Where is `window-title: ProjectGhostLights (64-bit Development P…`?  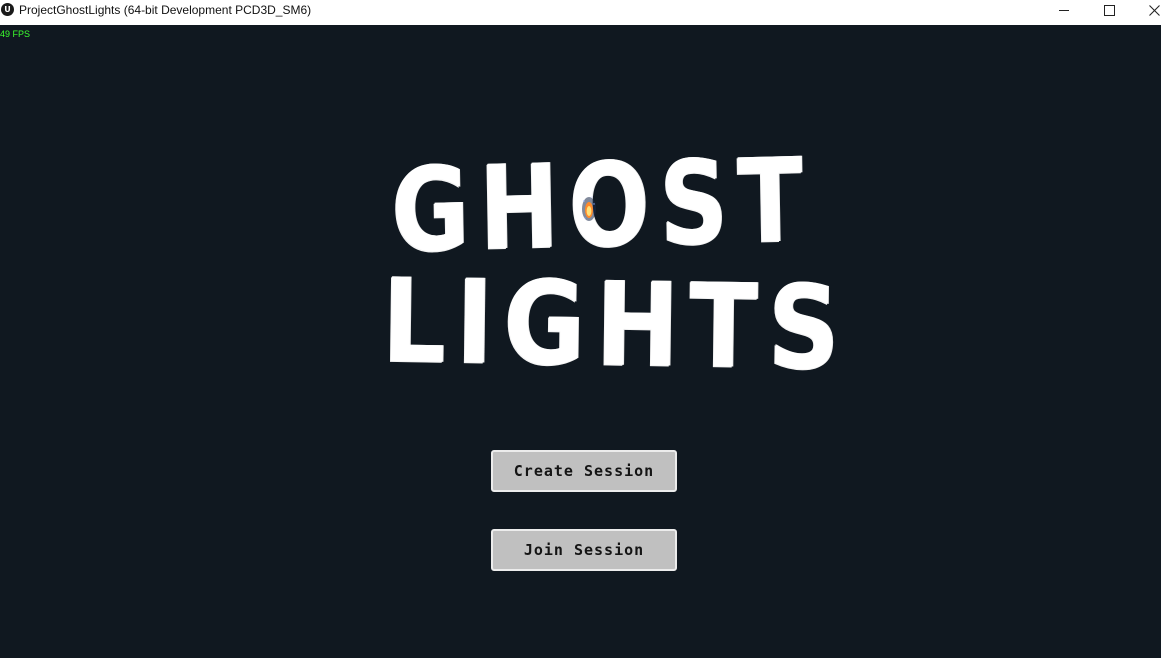
window-title: ProjectGhostLights (64-bit Development P… is located at coordinates (165, 10).